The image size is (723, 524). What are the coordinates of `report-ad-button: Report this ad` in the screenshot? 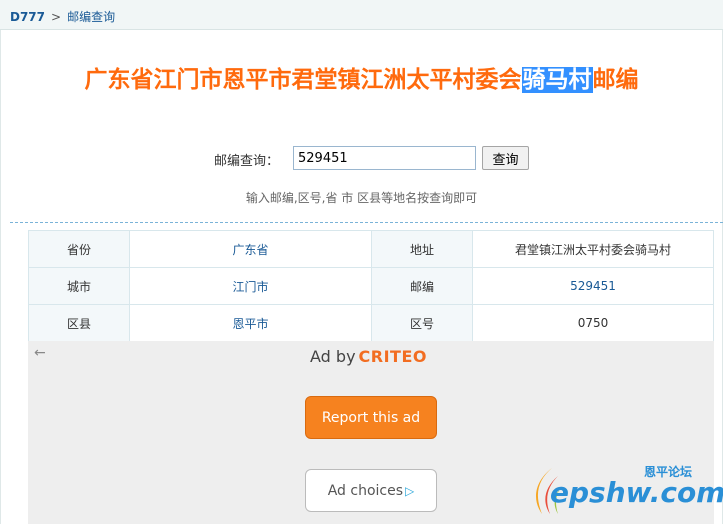 It's located at (371, 417).